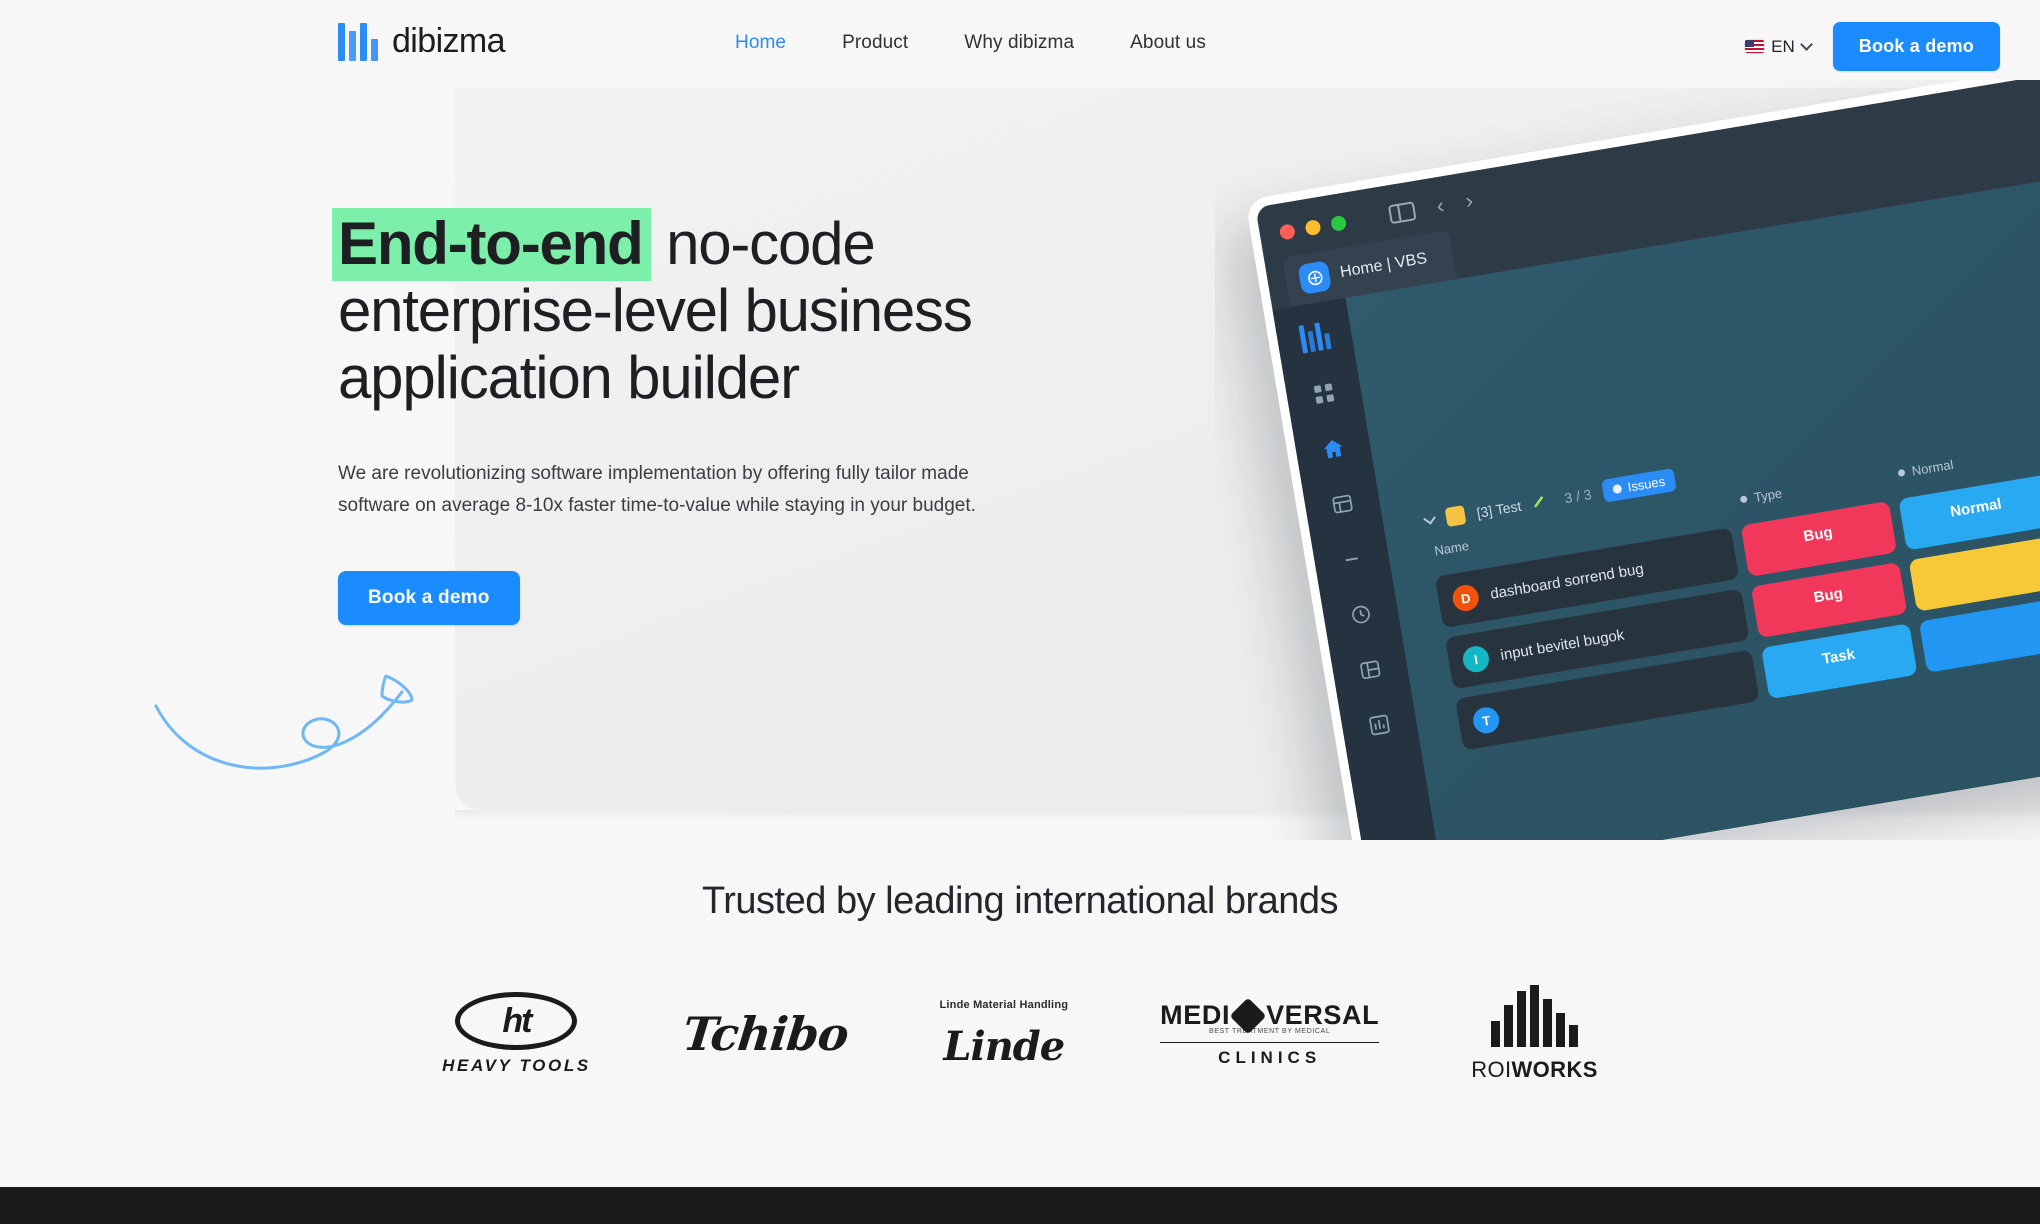 This screenshot has height=1224, width=2040. Describe the element at coordinates (1431, 207) in the screenshot. I see `browser-toolbar-icons: ‹ ›` at that location.